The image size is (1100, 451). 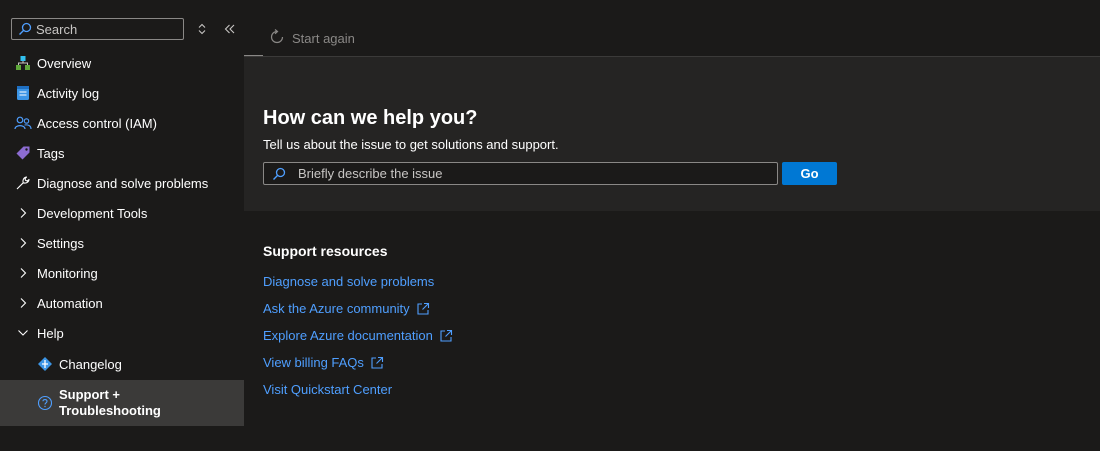 What do you see at coordinates (122, 333) in the screenshot?
I see `sidebar-group-help: Help` at bounding box center [122, 333].